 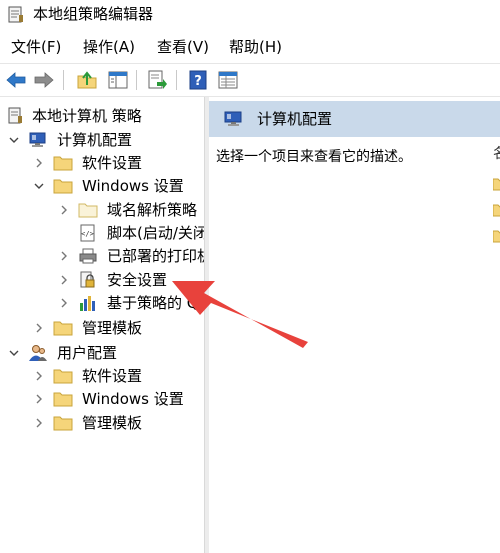 I want to click on help-icon: ?, so click(x=198, y=80).